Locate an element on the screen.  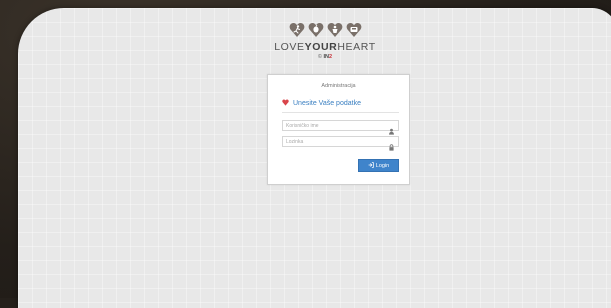
brand-logo: LOVEYOURHEART © IN2 is located at coordinates (325, 41).